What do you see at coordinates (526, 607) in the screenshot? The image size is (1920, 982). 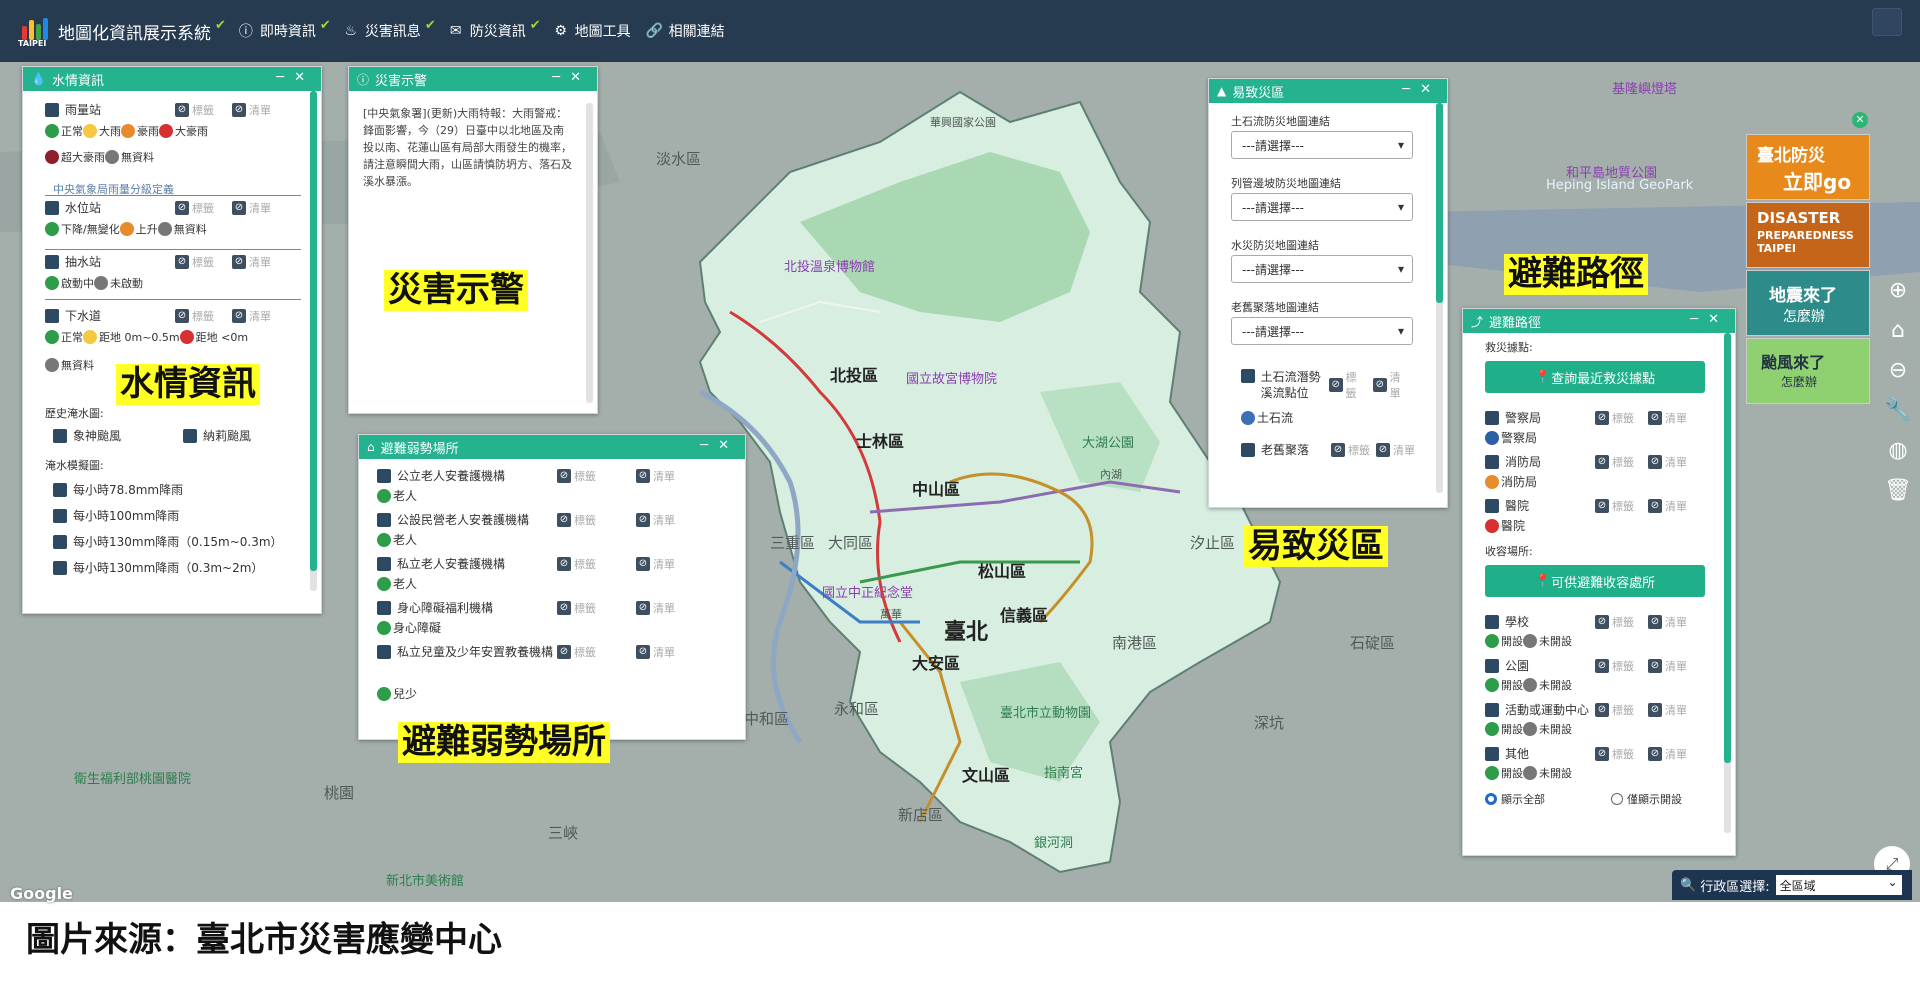 I see `vulnerable-item: 身心障礙福利機構 ⊘ 標籤 ⊘ 清單` at bounding box center [526, 607].